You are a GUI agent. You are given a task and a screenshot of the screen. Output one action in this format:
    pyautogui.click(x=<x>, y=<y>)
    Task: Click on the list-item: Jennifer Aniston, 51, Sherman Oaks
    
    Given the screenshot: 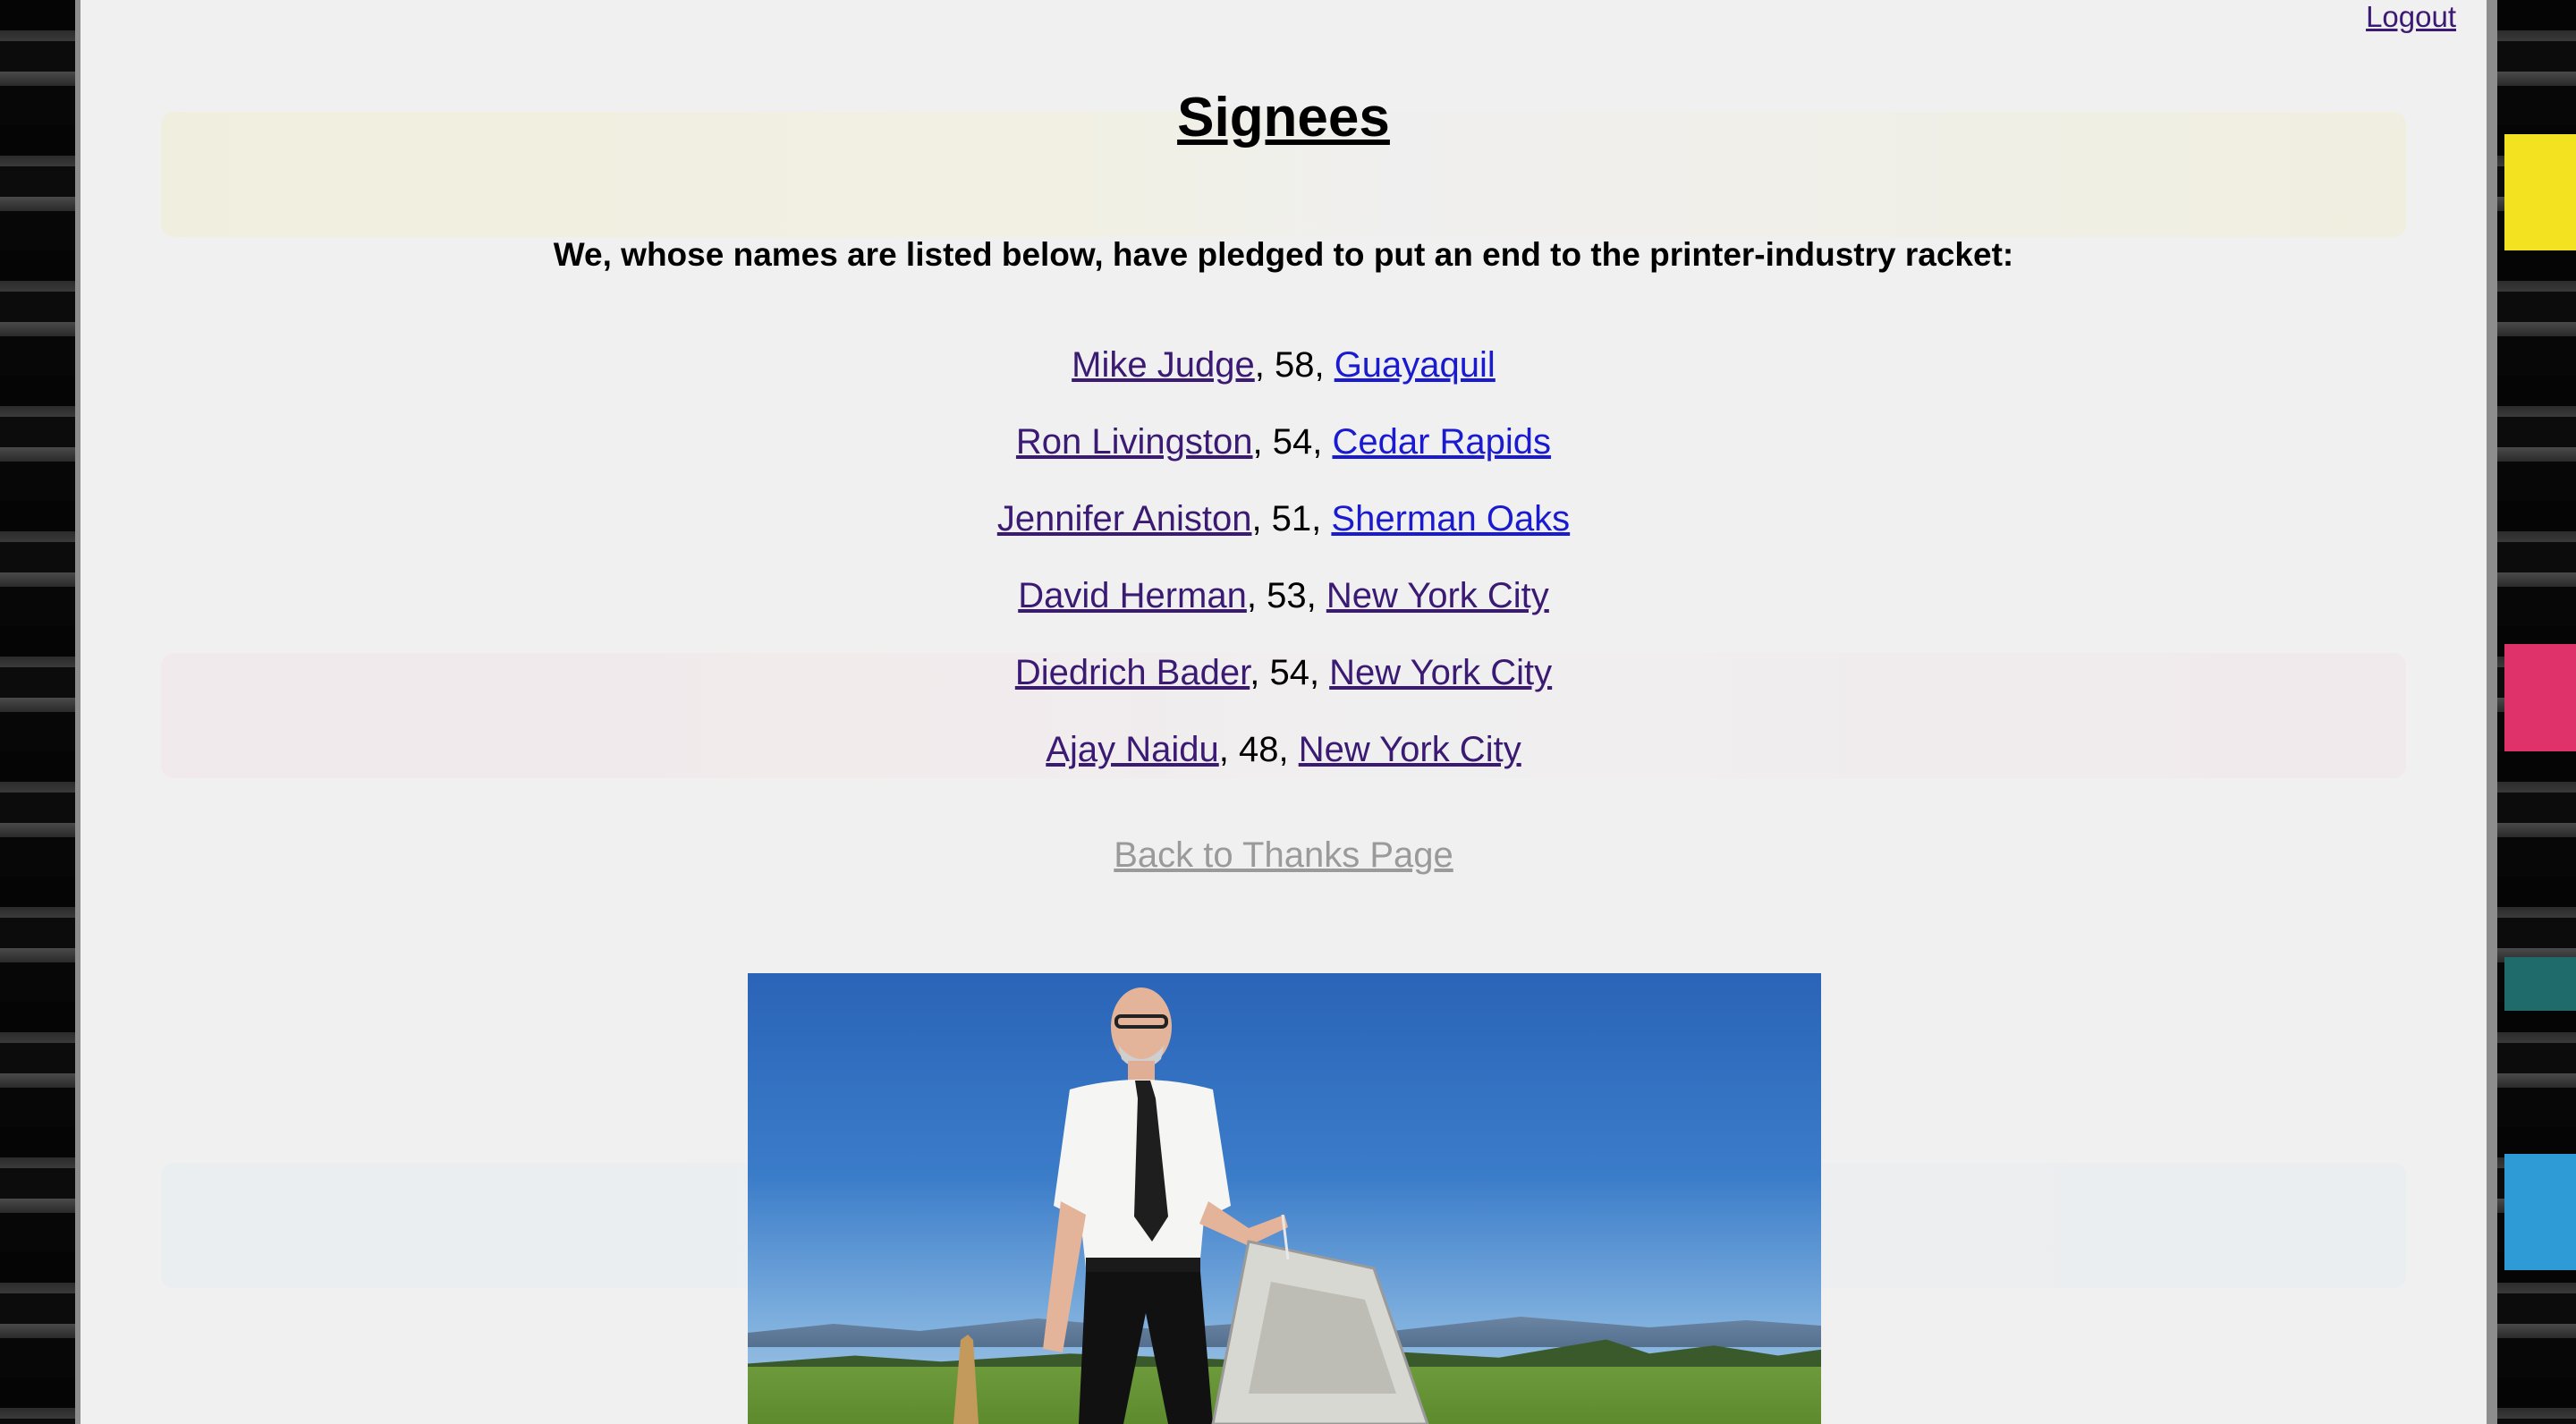 What is the action you would take?
    pyautogui.click(x=1283, y=532)
    